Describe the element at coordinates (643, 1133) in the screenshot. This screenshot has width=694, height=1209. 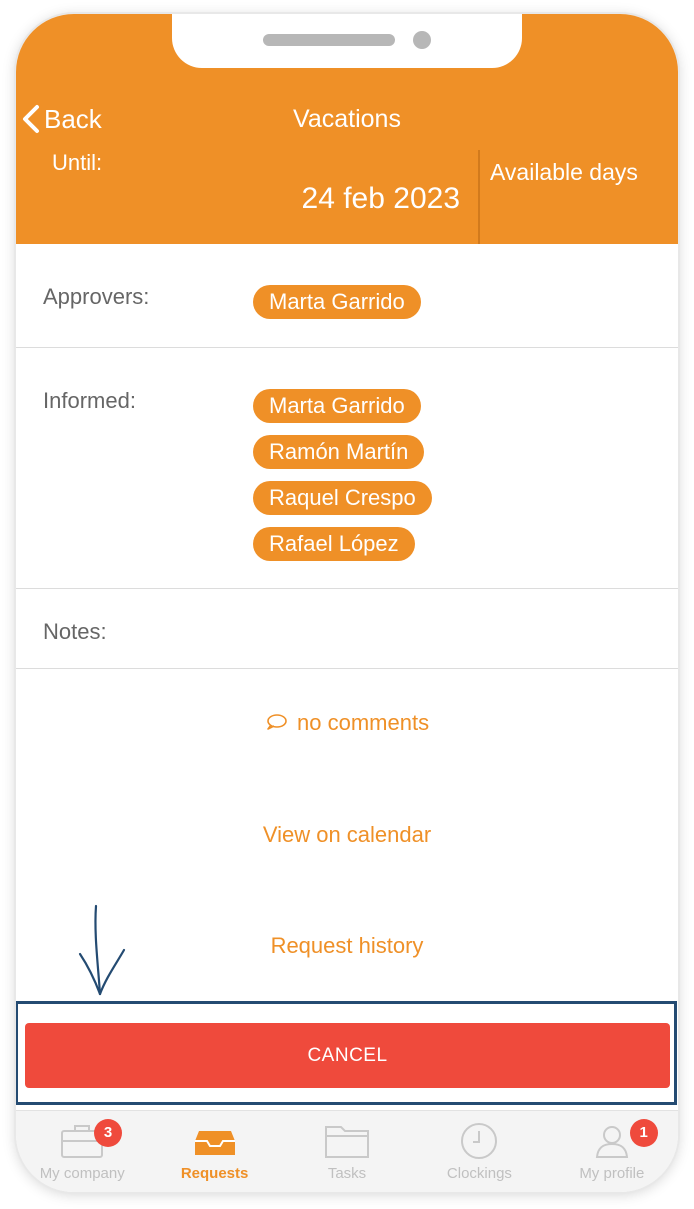
I see `notification-badge: 1` at that location.